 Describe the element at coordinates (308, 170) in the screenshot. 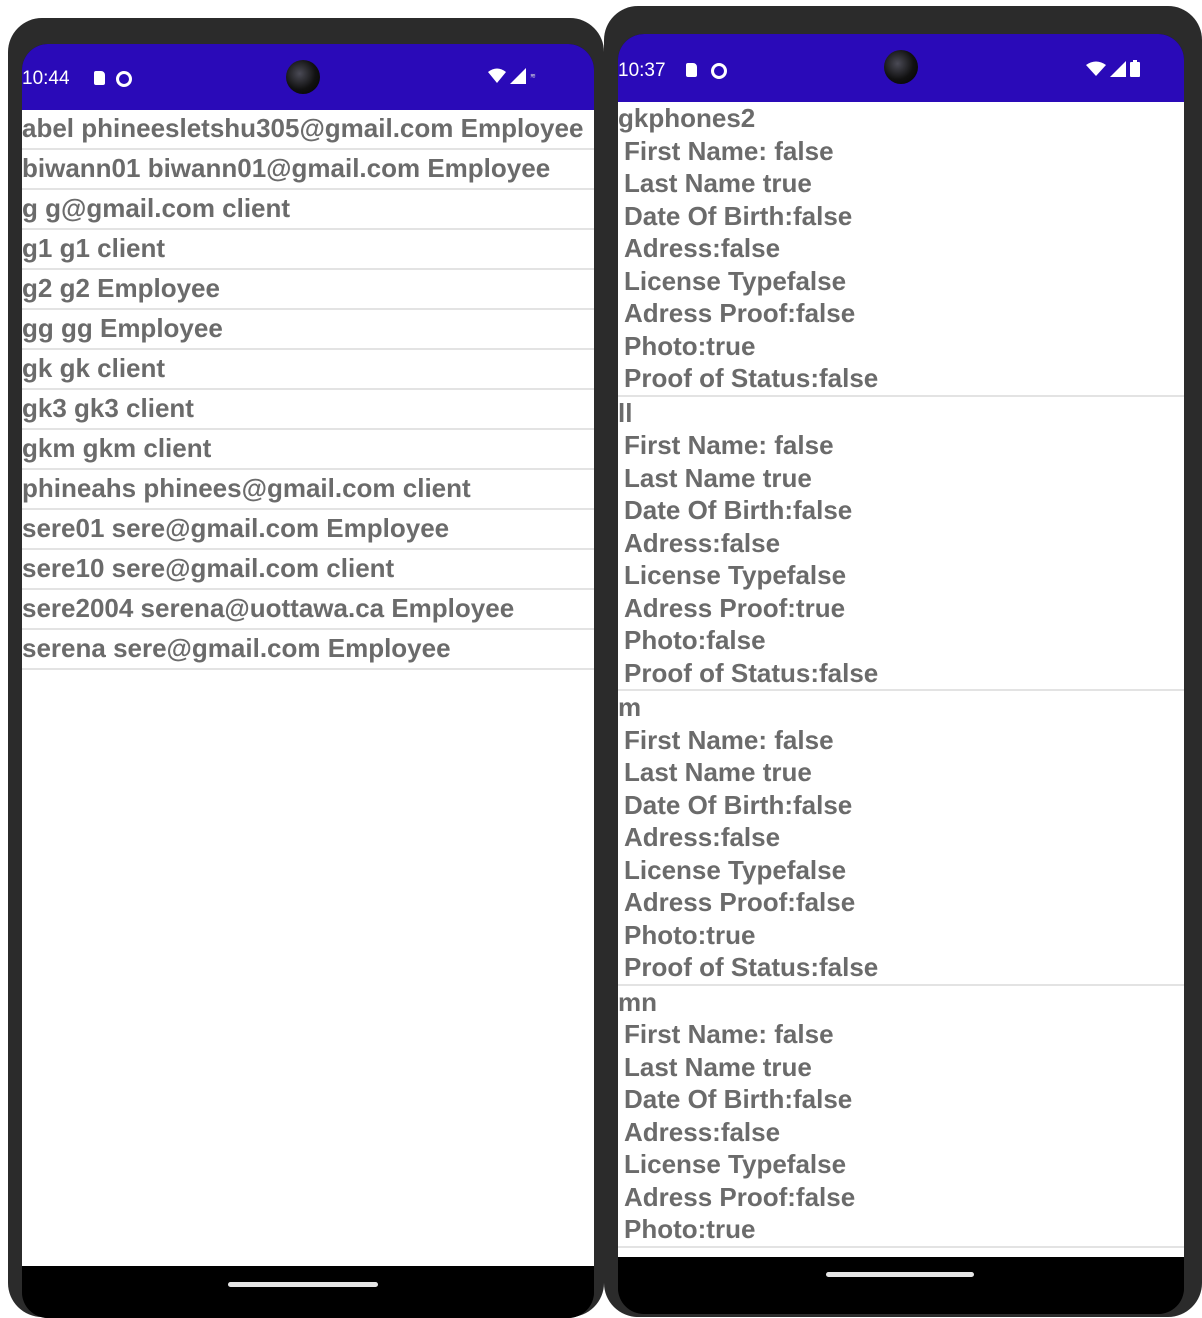

I see `user-list-item: biwann01 biwann01@gmail.com Employee` at that location.